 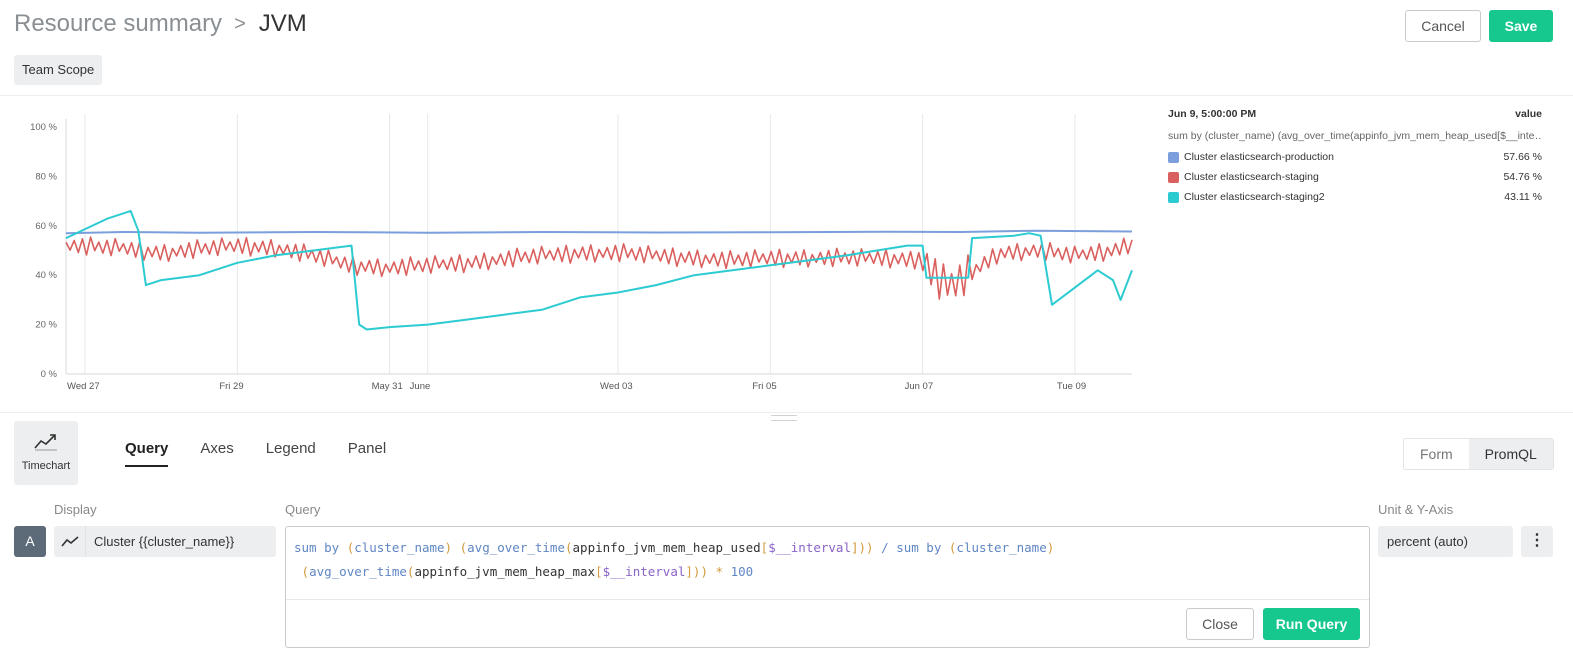 What do you see at coordinates (240, 23) in the screenshot?
I see `chevron-right-icon: >` at bounding box center [240, 23].